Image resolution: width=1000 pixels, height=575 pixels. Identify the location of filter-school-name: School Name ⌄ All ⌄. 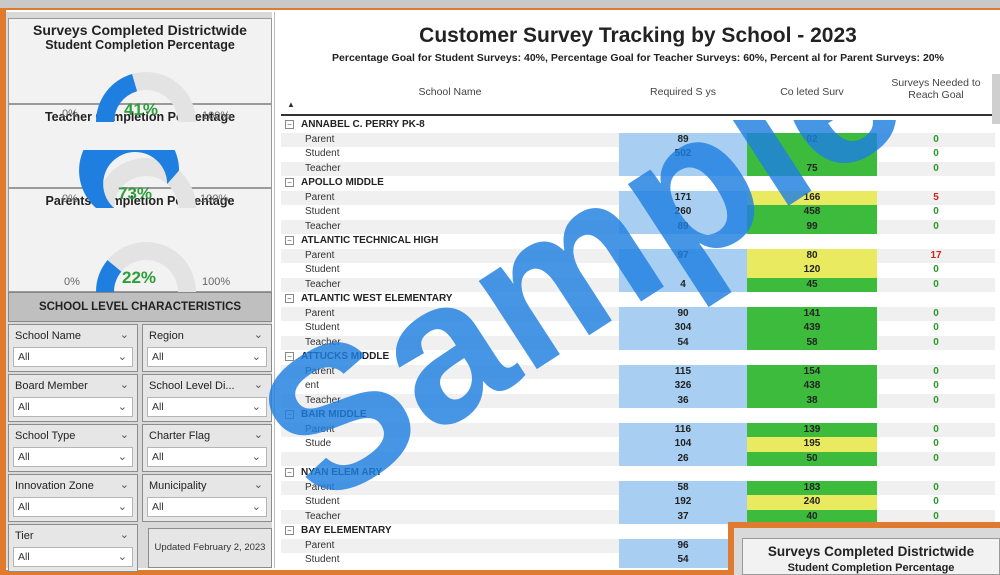
(73, 348).